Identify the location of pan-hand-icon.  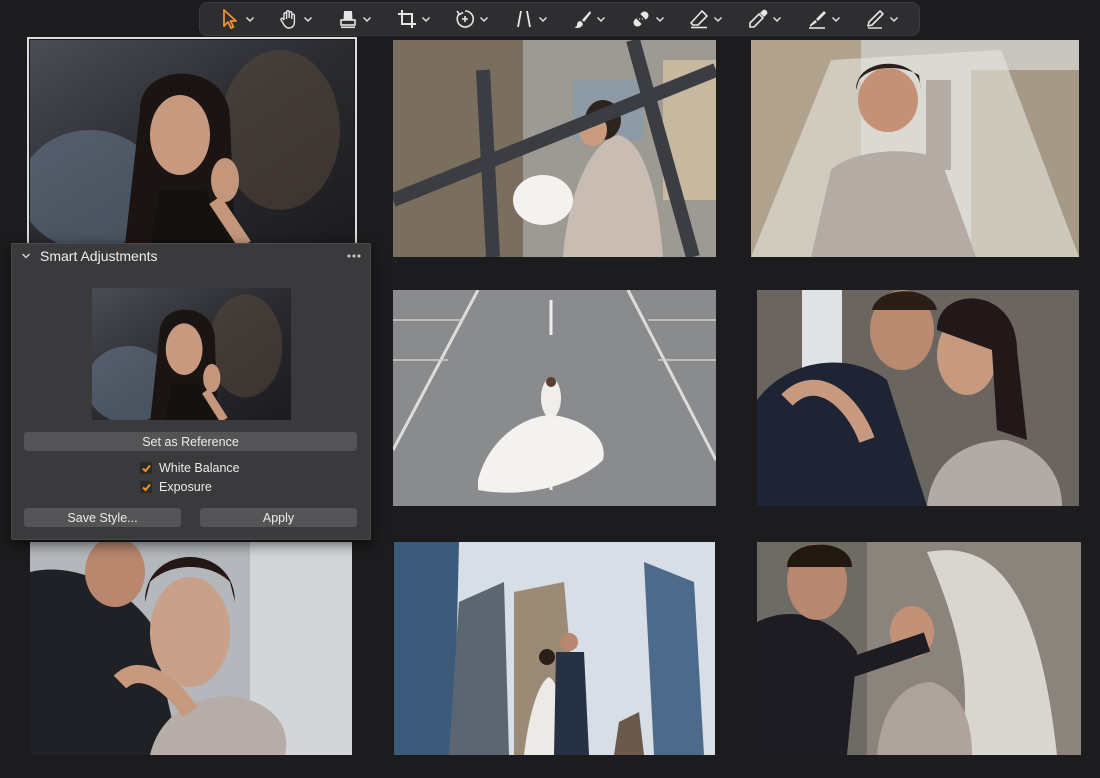
(288, 19).